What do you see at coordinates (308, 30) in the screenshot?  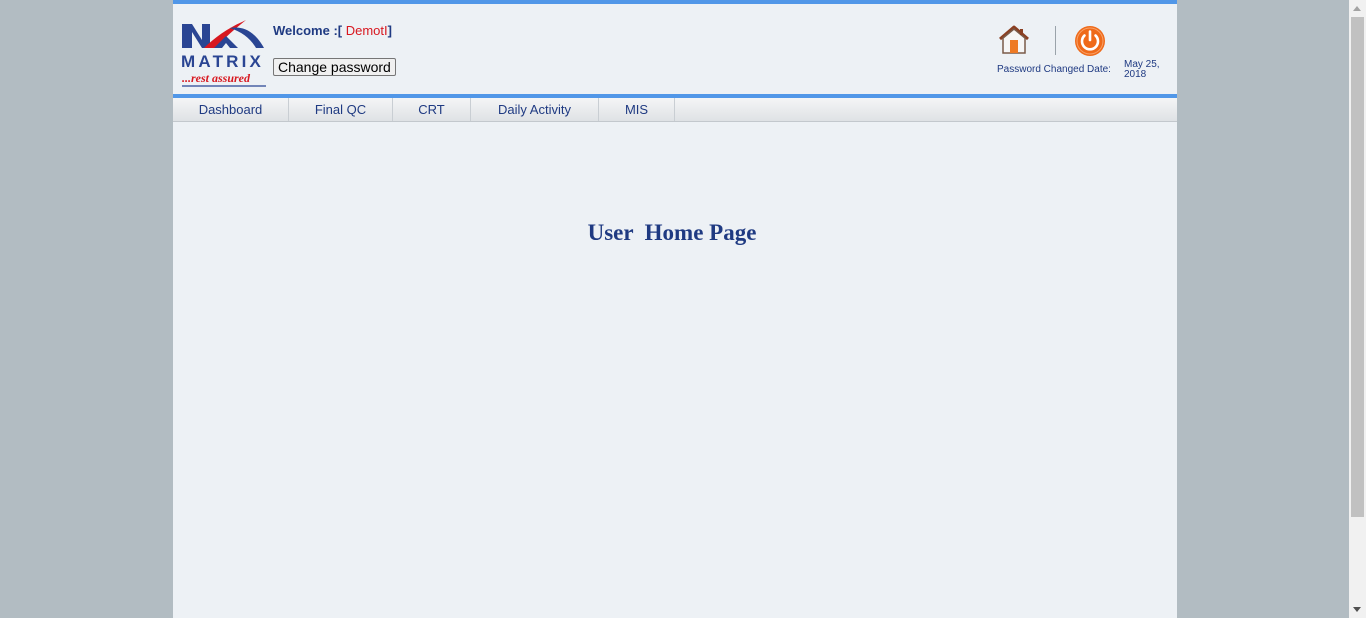 I see `welcome-prefix: Welcome :[` at bounding box center [308, 30].